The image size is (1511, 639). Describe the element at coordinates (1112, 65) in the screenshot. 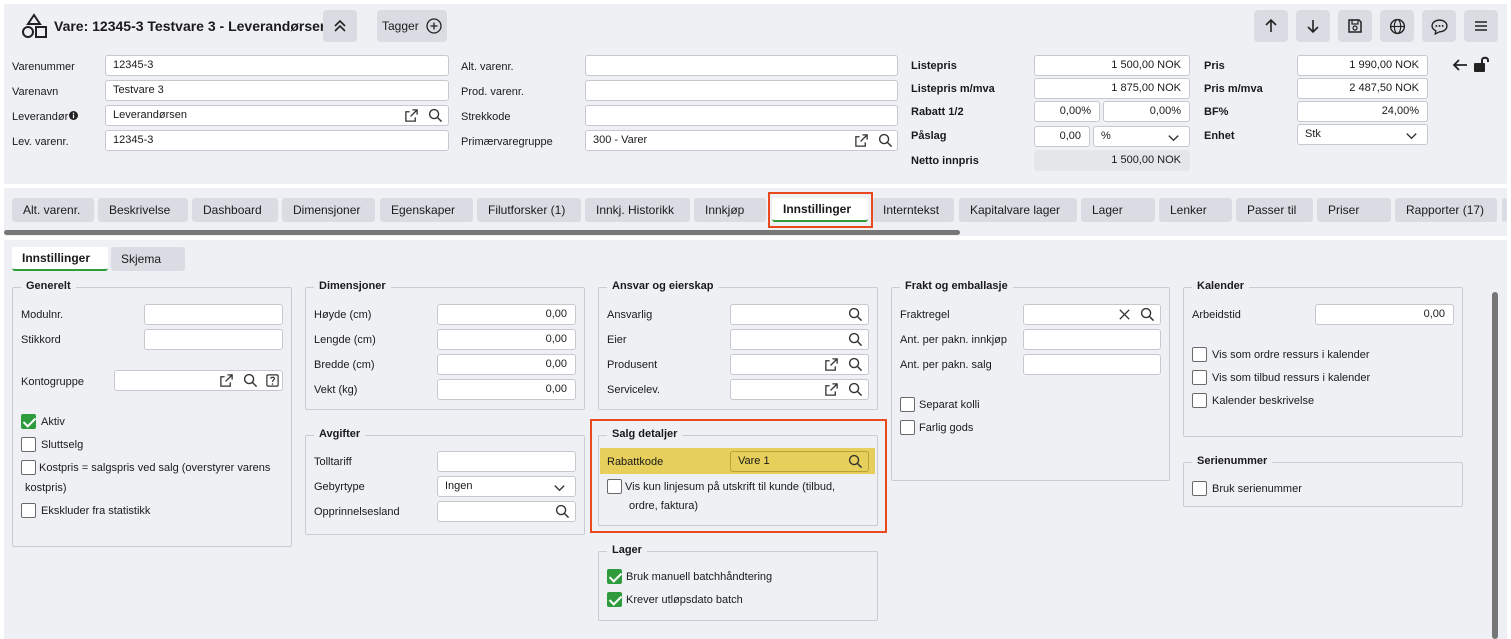

I see `listepris-field: 1 500,00 NOK` at that location.